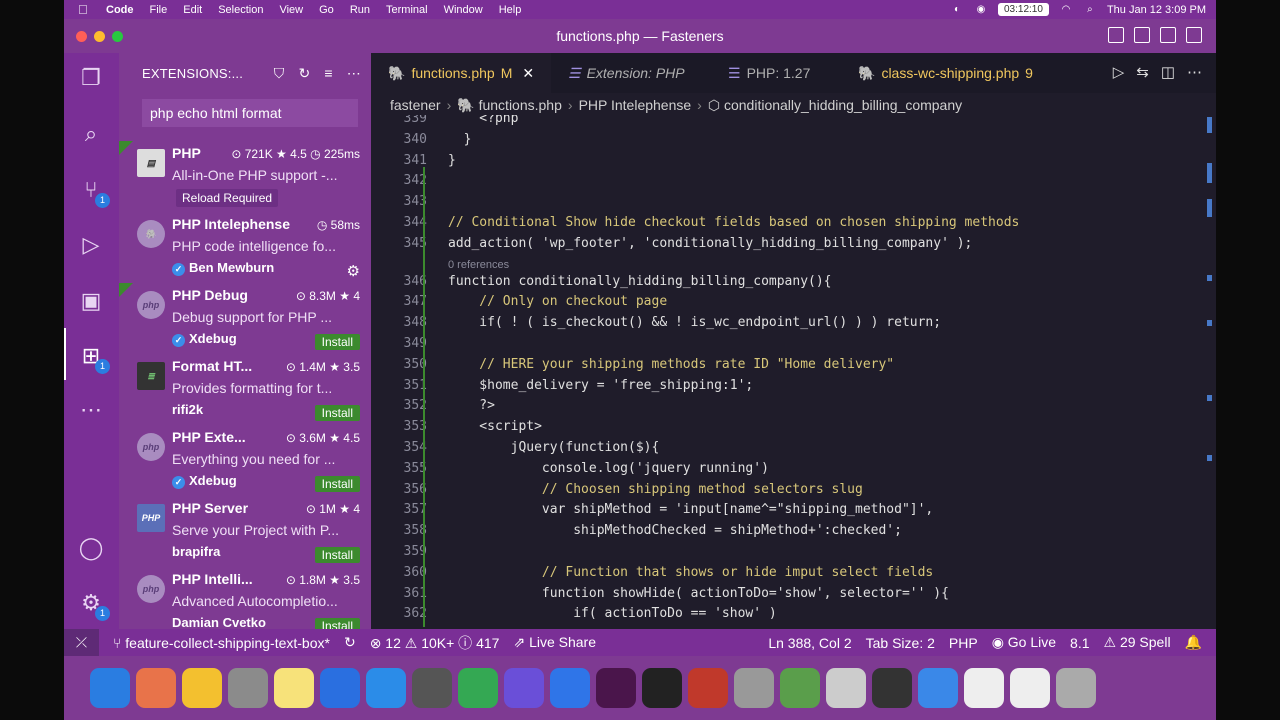 The height and width of the screenshot is (720, 1280). I want to click on menu-go: Go, so click(326, 10).